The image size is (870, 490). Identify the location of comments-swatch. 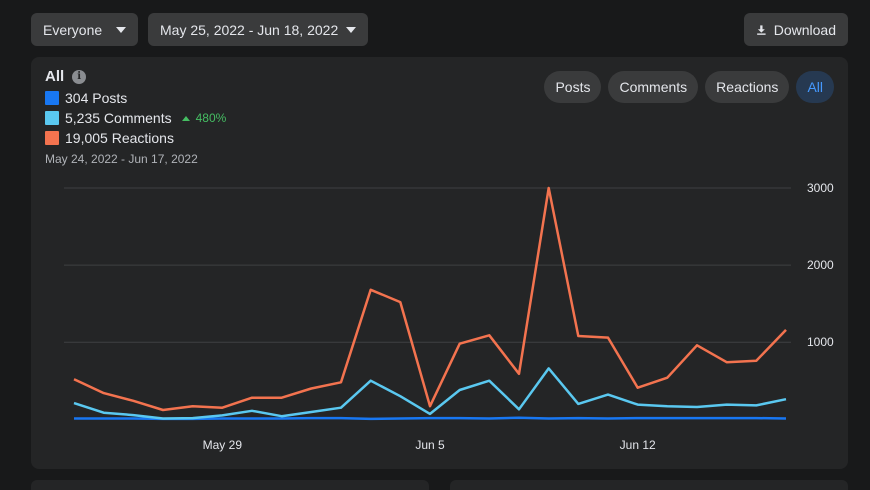
(52, 118).